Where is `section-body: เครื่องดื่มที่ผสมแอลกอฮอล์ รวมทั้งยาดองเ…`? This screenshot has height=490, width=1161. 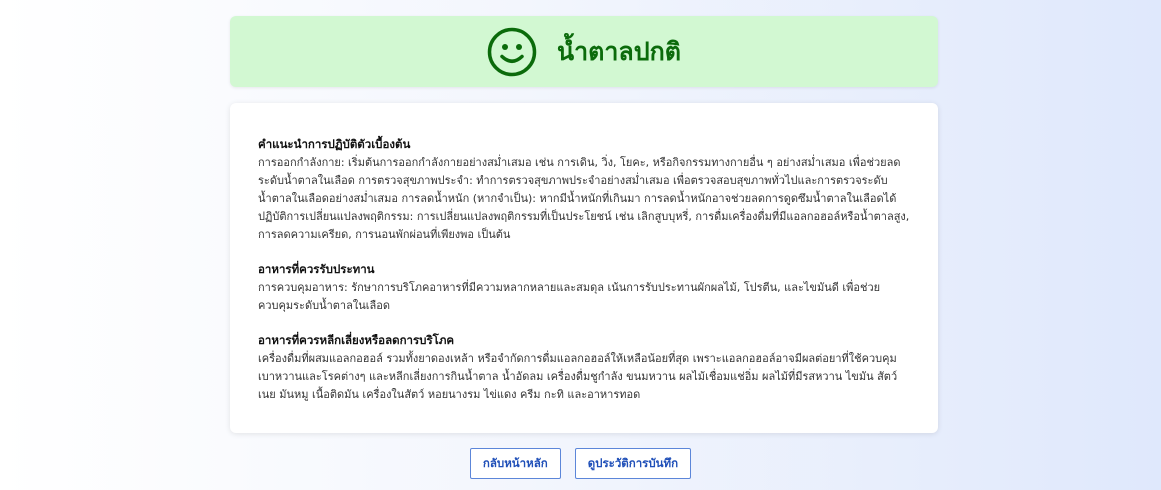 section-body: เครื่องดื่มที่ผสมแอลกอฮอล์ รวมทั้งยาดองเ… is located at coordinates (578, 376).